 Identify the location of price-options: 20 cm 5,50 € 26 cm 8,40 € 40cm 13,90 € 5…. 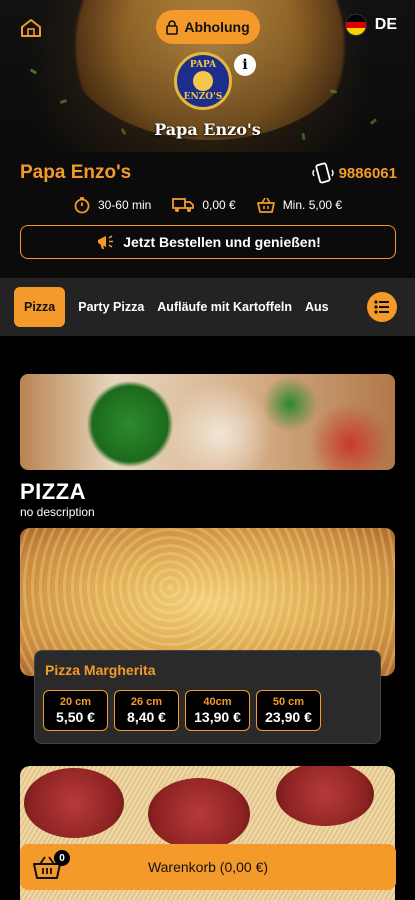
(182, 710).